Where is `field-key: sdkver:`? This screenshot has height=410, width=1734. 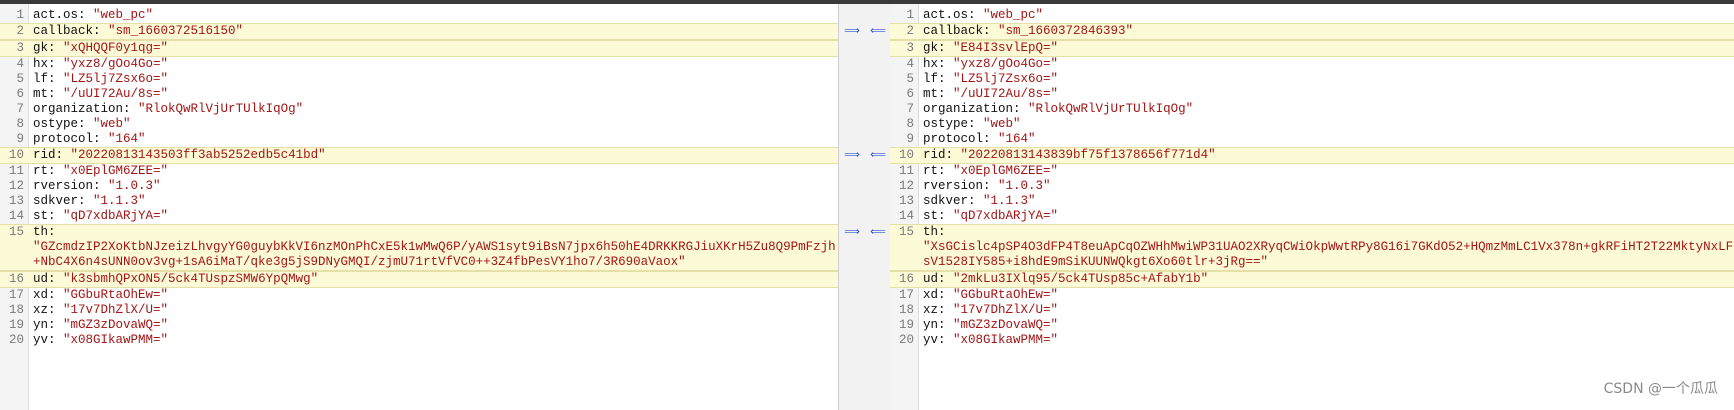 field-key: sdkver: is located at coordinates (59, 201).